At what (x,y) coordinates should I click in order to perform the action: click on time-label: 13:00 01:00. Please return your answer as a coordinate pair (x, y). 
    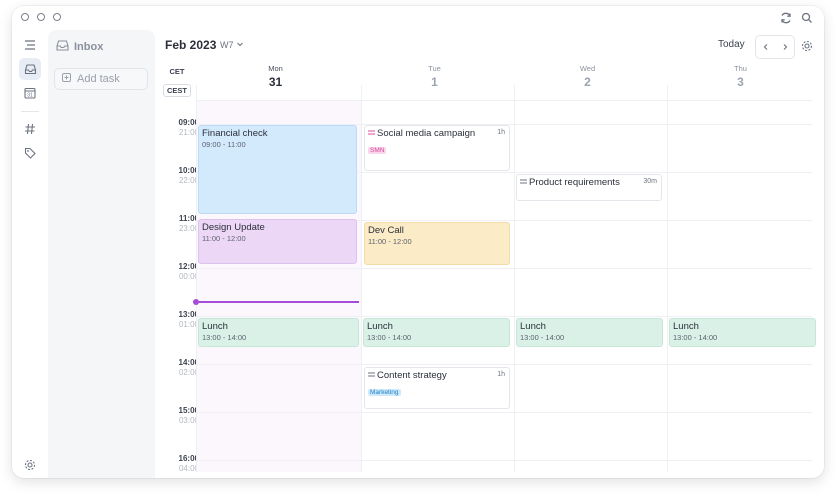
    Looking at the image, I should click on (188, 319).